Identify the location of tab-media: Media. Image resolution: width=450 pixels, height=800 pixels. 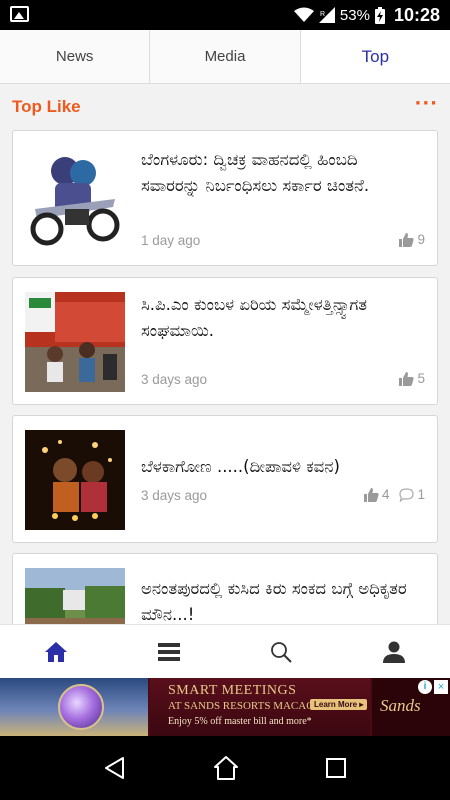
(225, 56).